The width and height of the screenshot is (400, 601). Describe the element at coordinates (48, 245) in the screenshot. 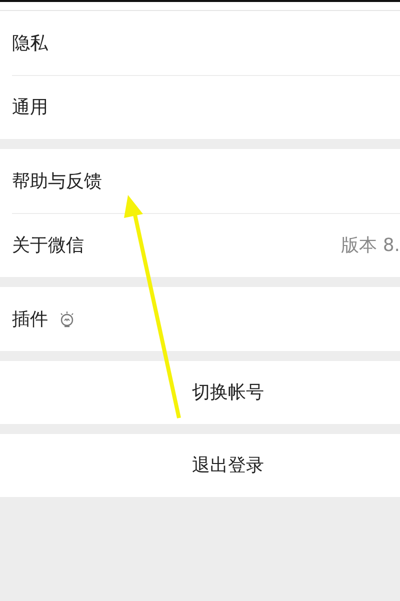

I see `settings-item: 关于微信` at that location.